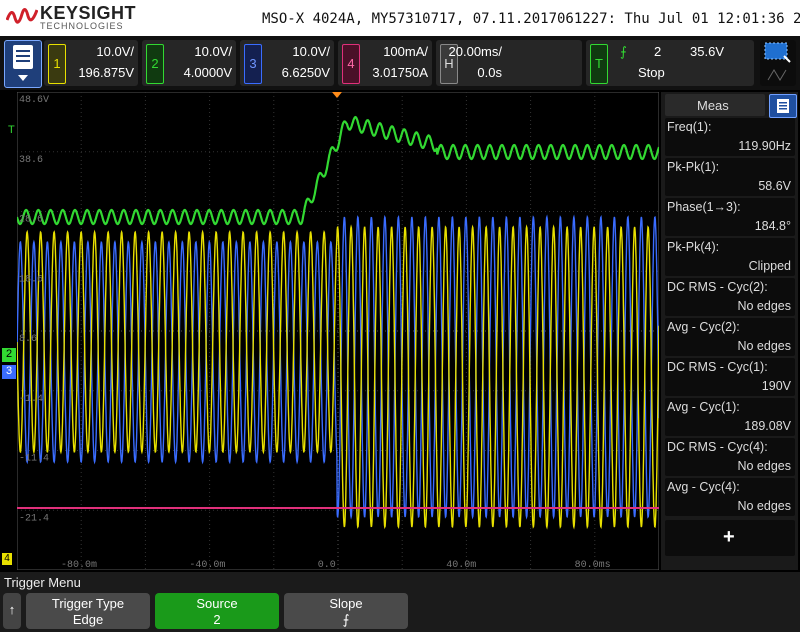 The width and height of the screenshot is (800, 632). What do you see at coordinates (461, 565) in the screenshot?
I see `x-tick-label: 40.0m` at bounding box center [461, 565].